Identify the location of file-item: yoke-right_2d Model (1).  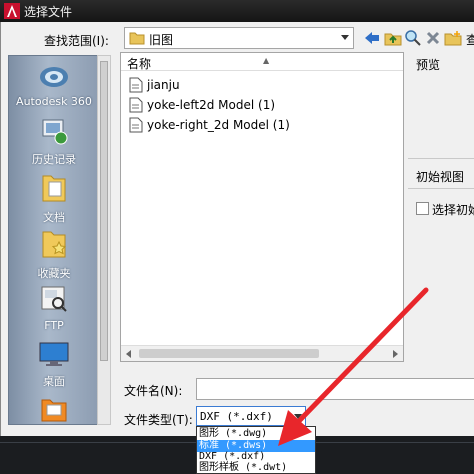
(209, 125).